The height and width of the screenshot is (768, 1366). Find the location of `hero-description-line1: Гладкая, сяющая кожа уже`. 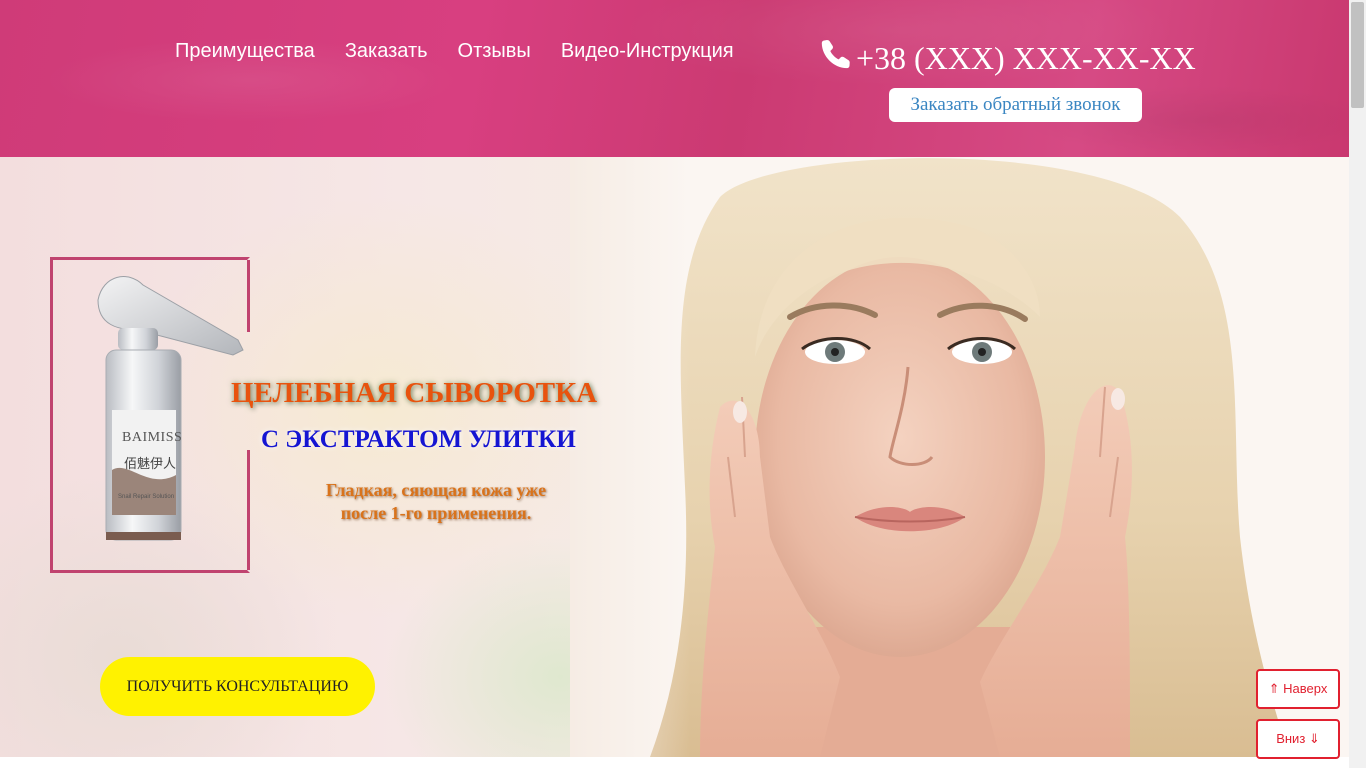

hero-description-line1: Гладкая, сяющая кожа уже is located at coordinates (436, 490).